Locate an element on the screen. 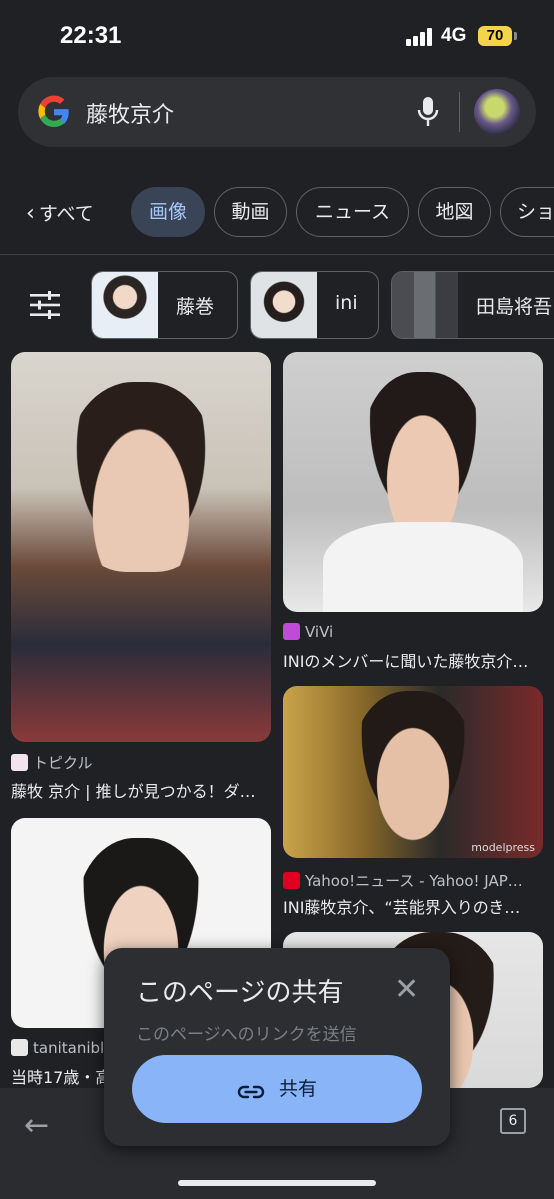 This screenshot has height=1199, width=554. tab-switcher-button: 6 is located at coordinates (513, 1121).